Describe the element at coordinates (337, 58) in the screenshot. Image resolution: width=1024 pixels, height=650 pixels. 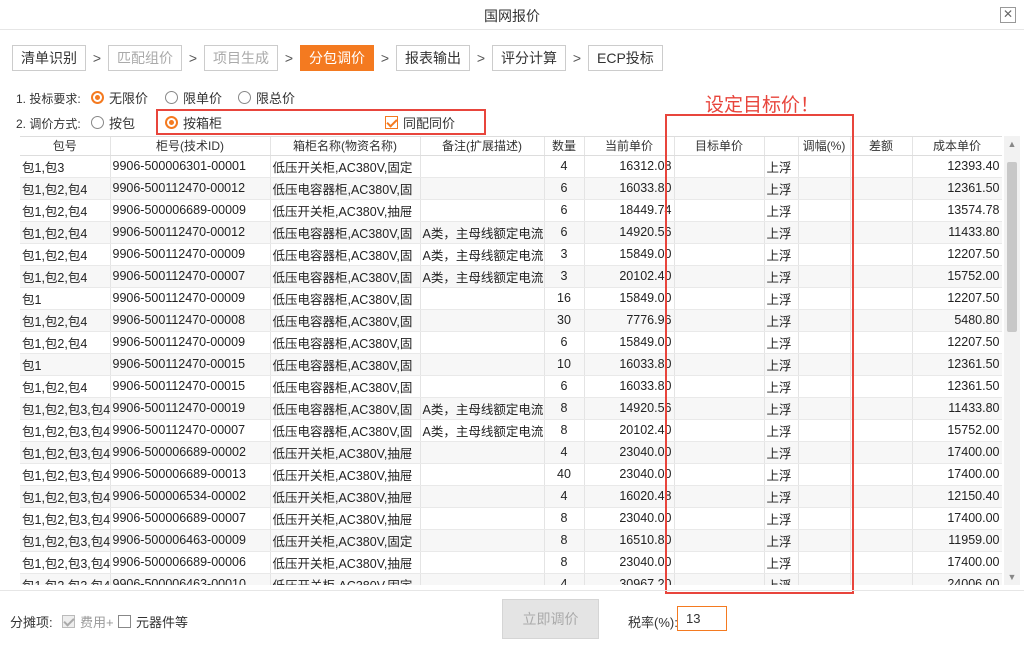
I see `step-tab-3: 分包调价` at that location.